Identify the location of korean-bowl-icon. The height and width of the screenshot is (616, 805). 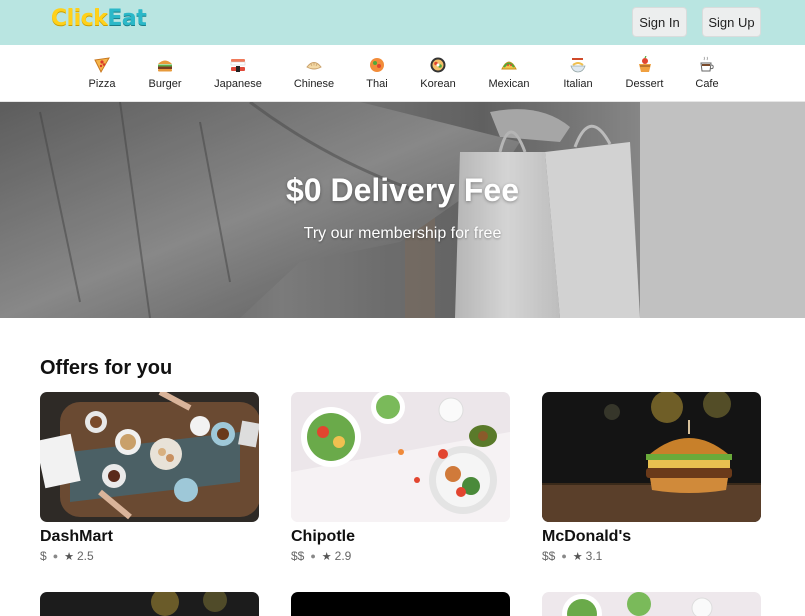
(438, 65).